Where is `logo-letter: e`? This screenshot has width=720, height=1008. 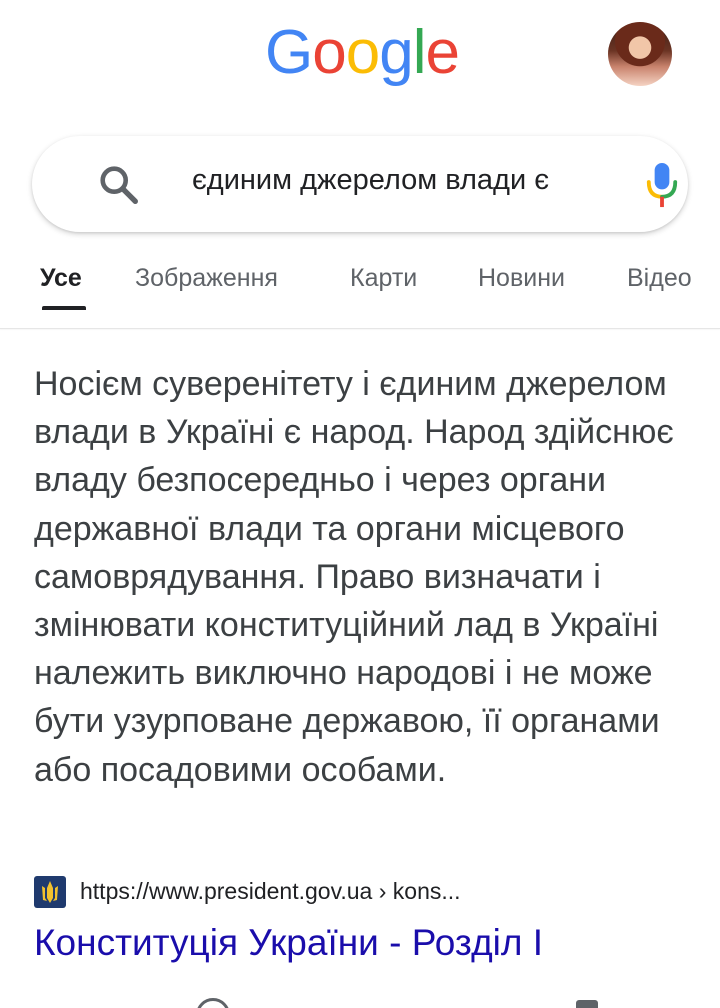 logo-letter: e is located at coordinates (442, 52).